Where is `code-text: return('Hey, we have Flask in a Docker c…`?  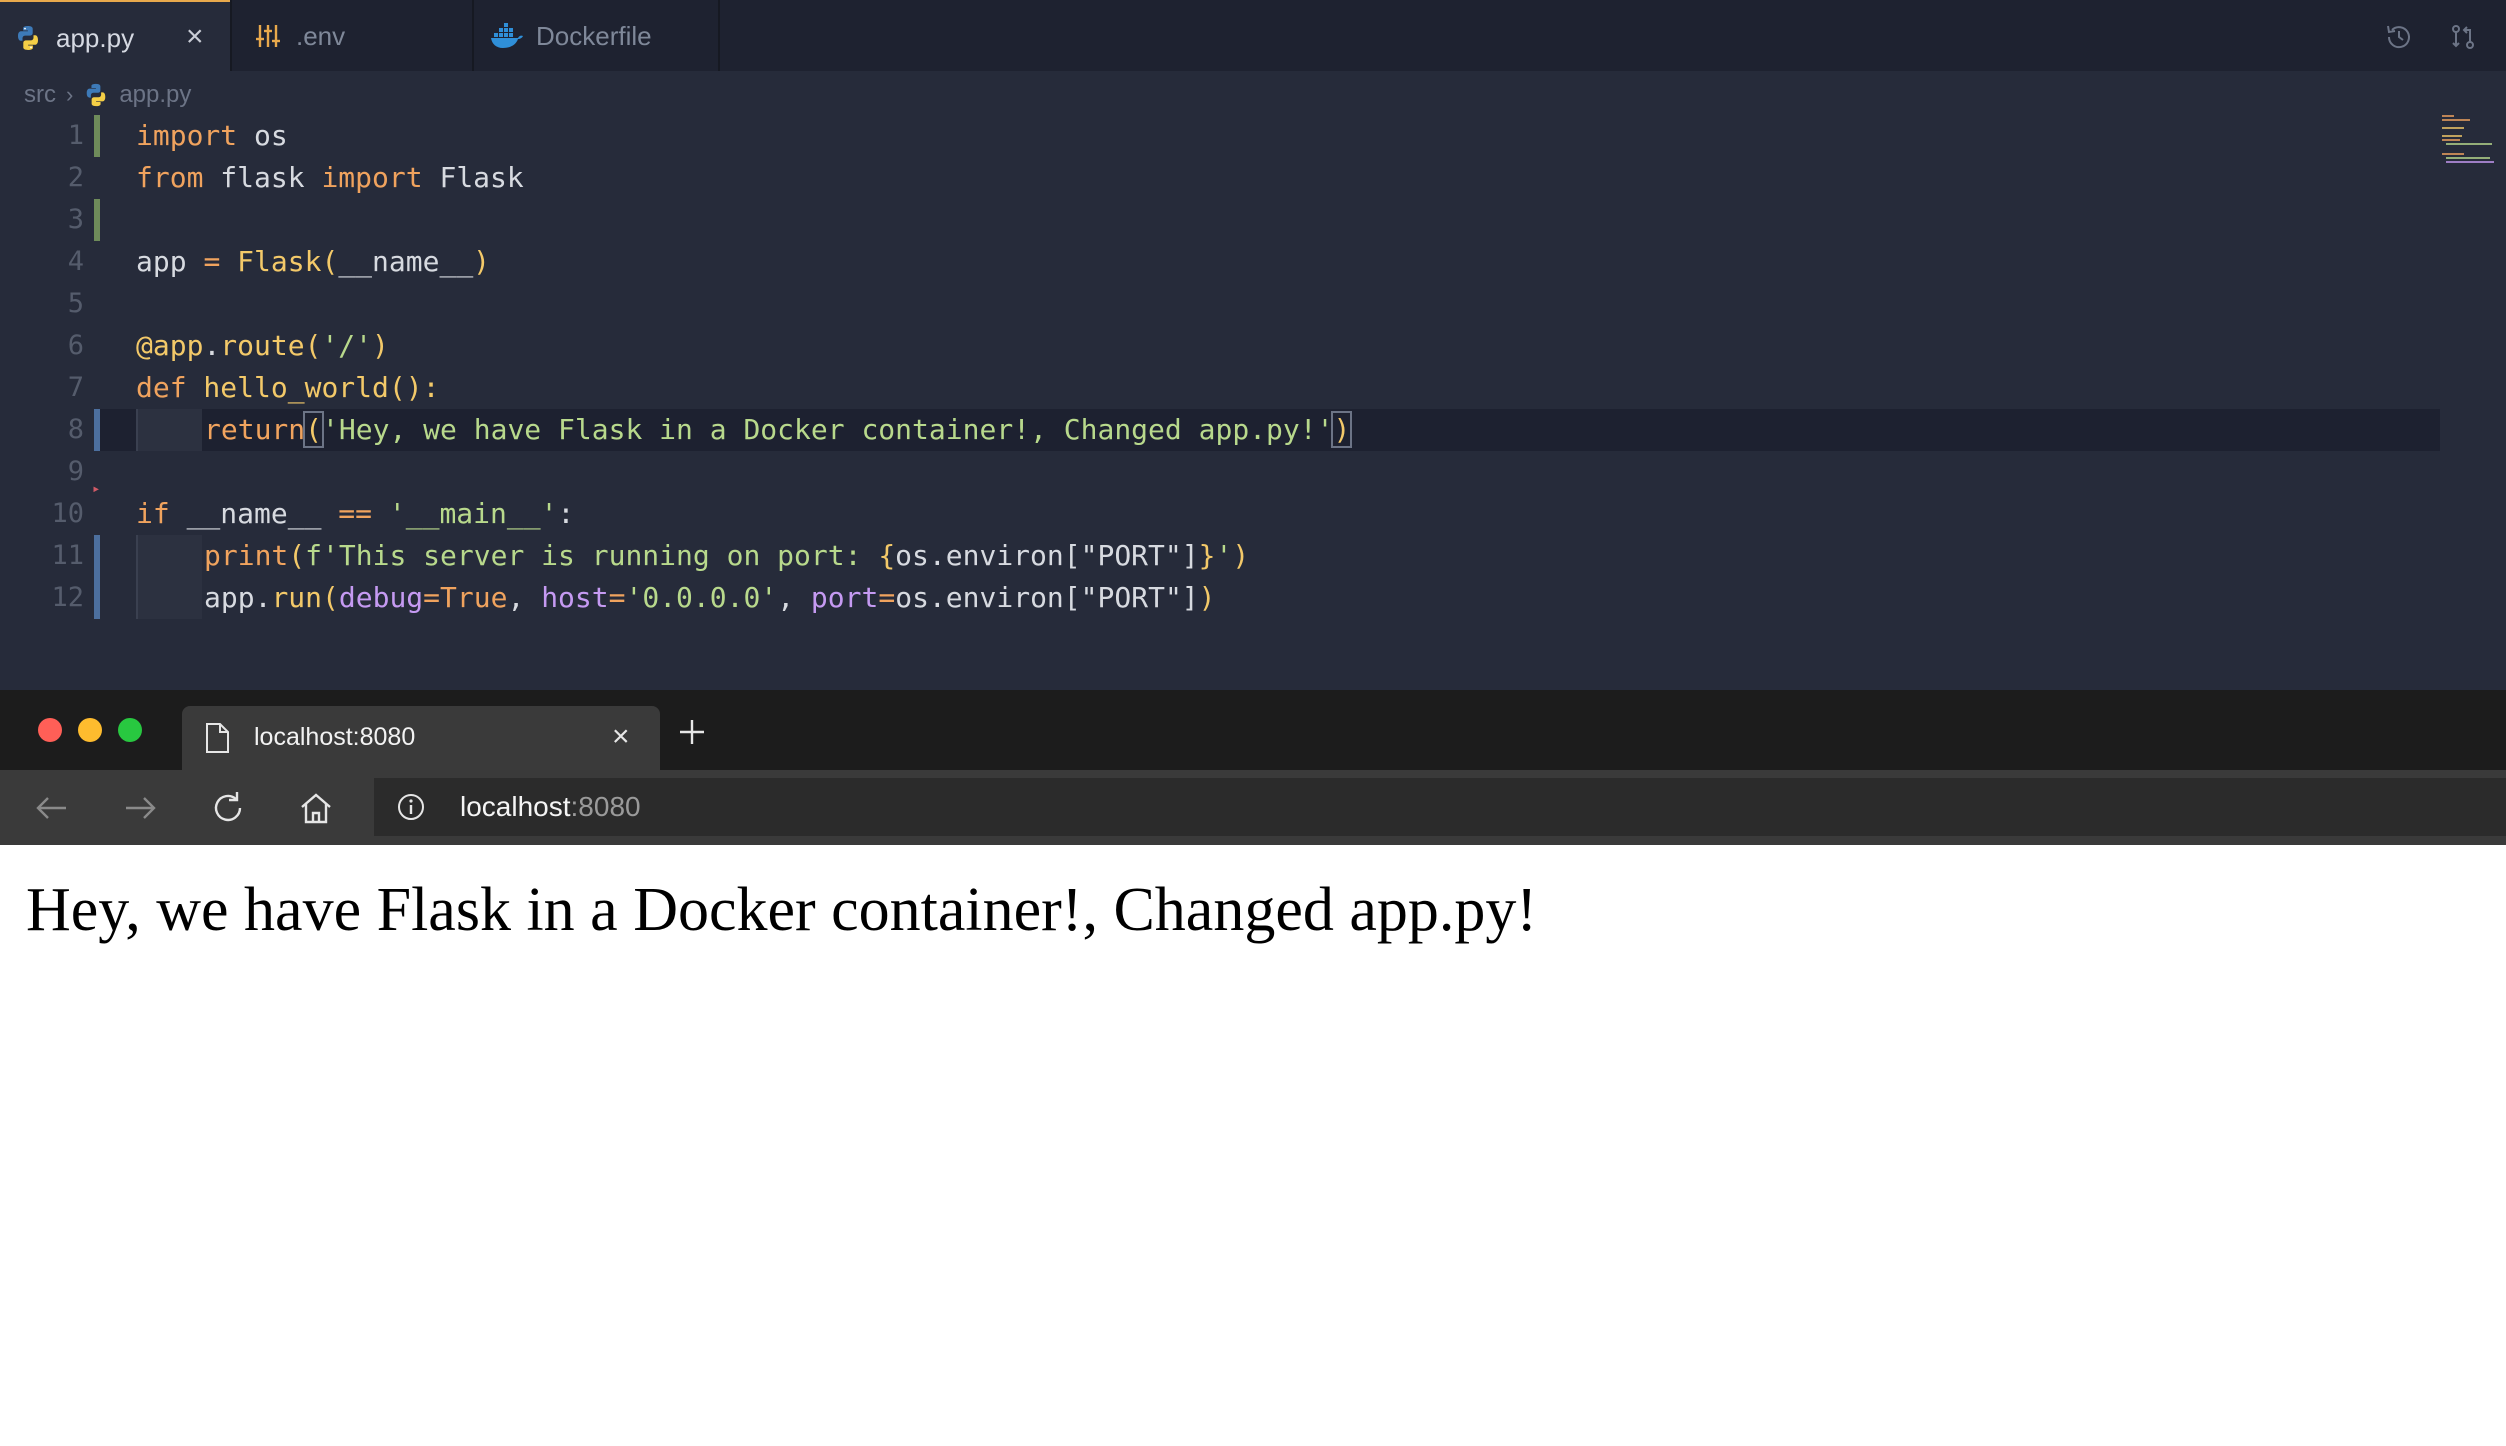 code-text: return('Hey, we have Flask in a Docker c… is located at coordinates (778, 429).